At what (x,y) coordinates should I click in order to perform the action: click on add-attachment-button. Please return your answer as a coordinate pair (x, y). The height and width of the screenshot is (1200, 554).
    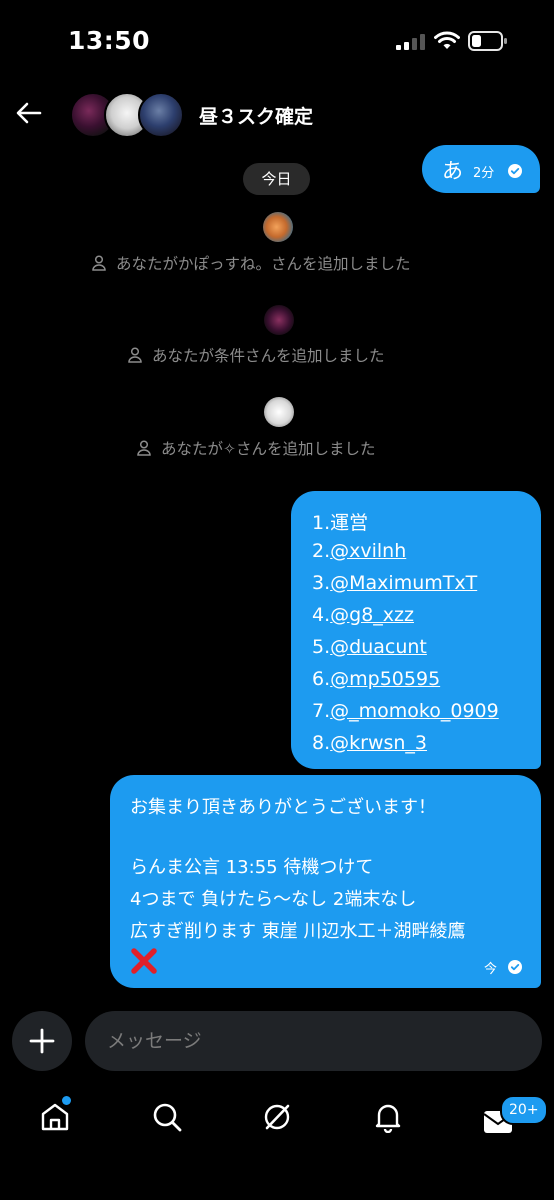
    Looking at the image, I should click on (42, 1041).